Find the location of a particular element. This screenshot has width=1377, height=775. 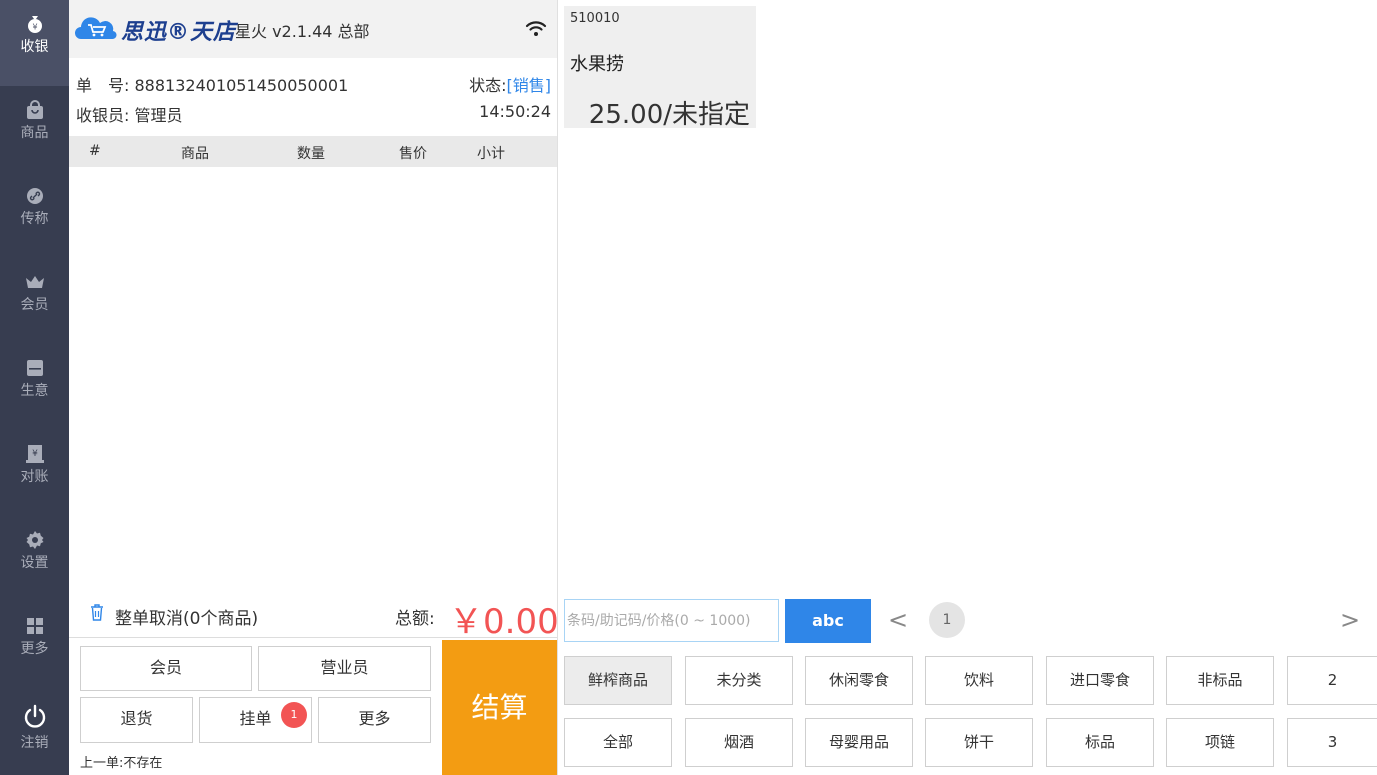

column-header: 数量 is located at coordinates (311, 154).